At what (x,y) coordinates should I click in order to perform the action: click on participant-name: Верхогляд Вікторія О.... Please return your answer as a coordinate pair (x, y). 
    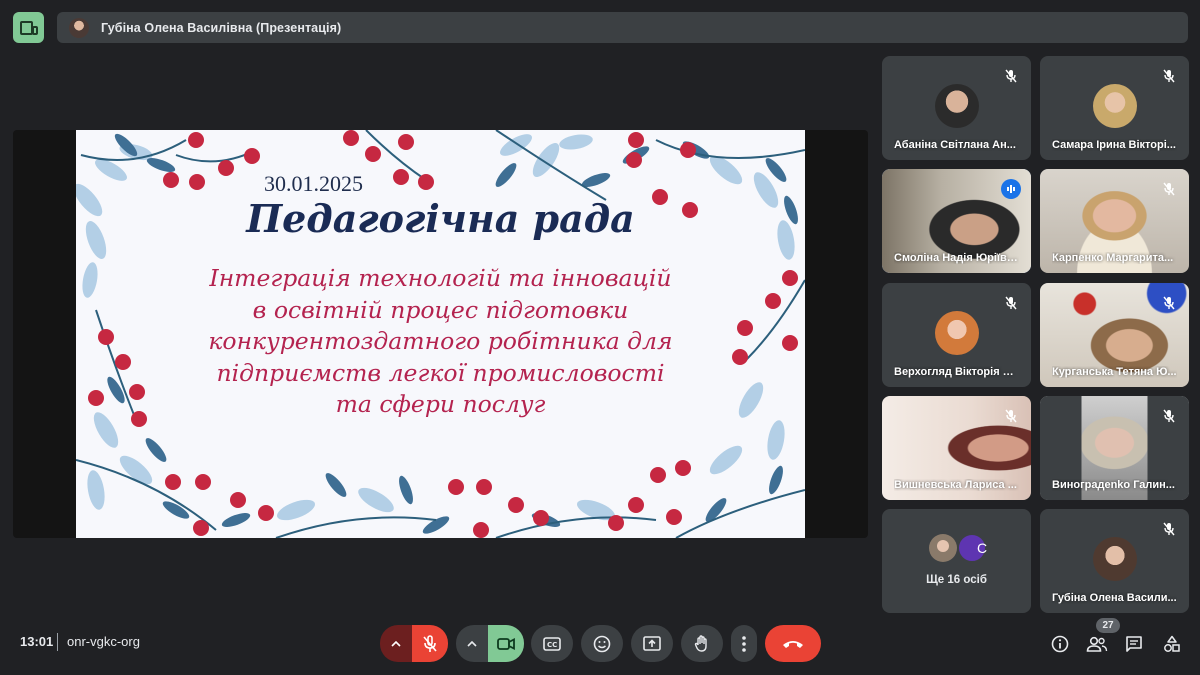
    Looking at the image, I should click on (956, 372).